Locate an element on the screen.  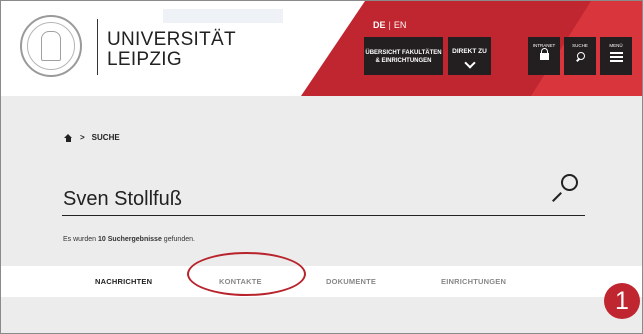
kontakte-highlight-circle is located at coordinates (246, 274).